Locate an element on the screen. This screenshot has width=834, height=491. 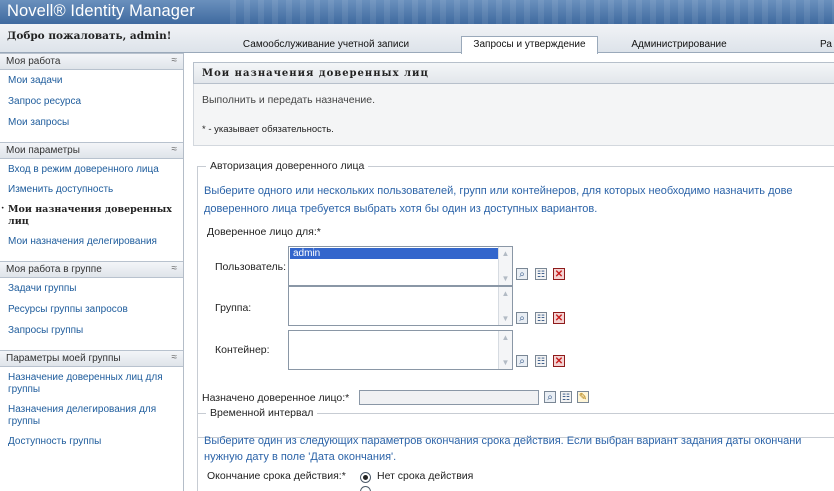
sidebar-section-my-settings: Мои параметры ≈ is located at coordinates (91, 150).